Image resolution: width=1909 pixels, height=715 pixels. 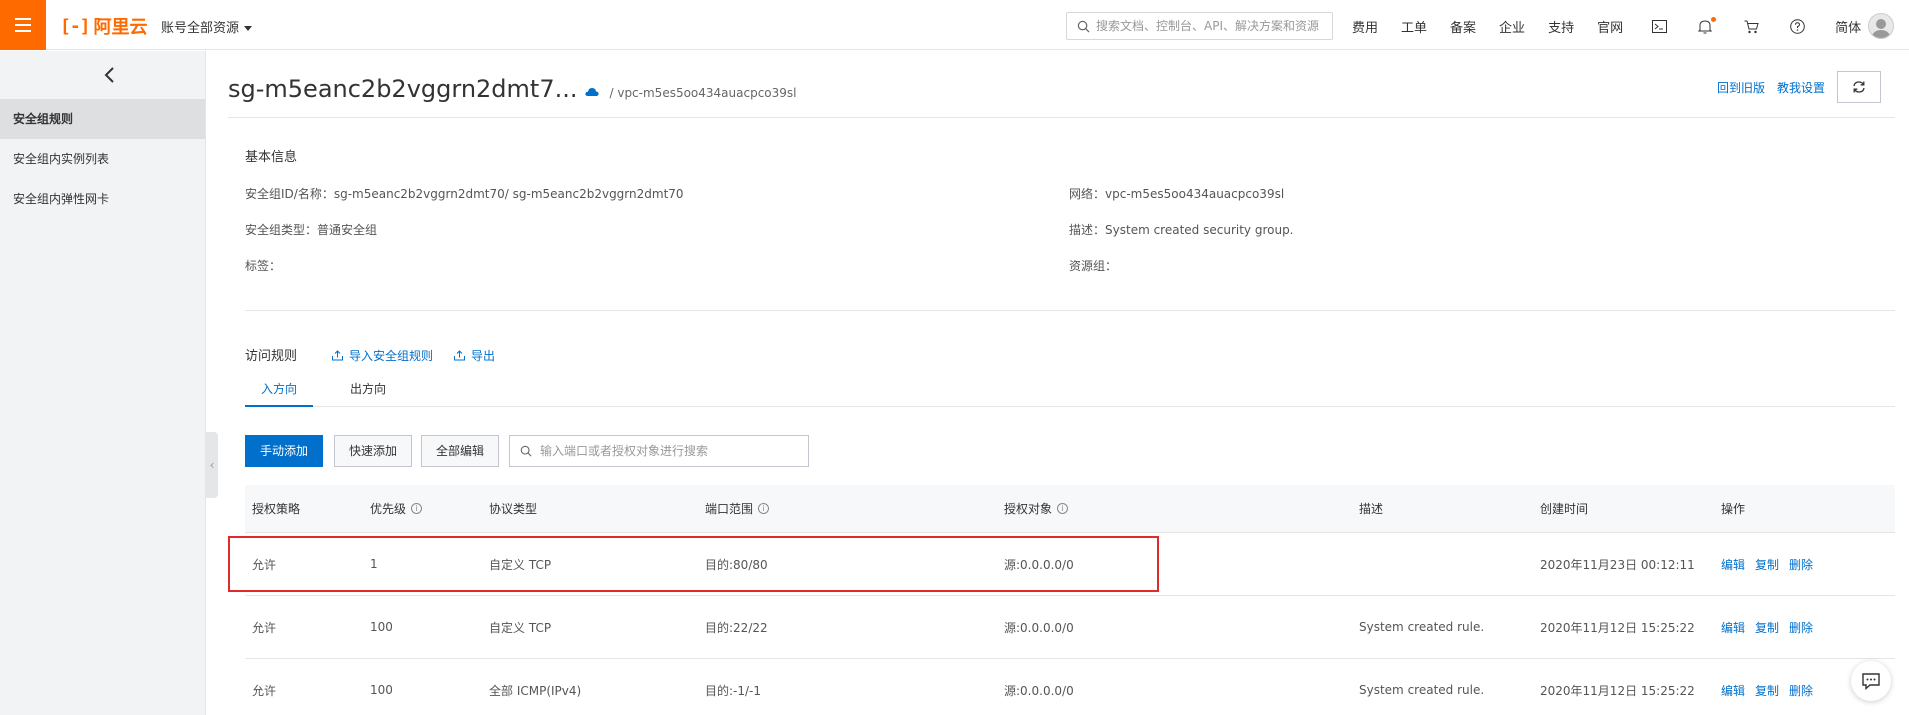 What do you see at coordinates (373, 451) in the screenshot?
I see `quick-add-button: 快速添加` at bounding box center [373, 451].